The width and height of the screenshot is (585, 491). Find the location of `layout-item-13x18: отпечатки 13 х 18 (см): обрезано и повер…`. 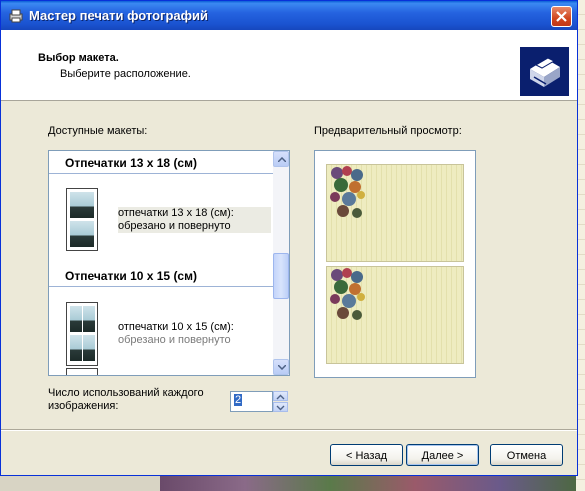

layout-item-13x18: отпечатки 13 х 18 (см): обрезано и повер… is located at coordinates (161, 218).